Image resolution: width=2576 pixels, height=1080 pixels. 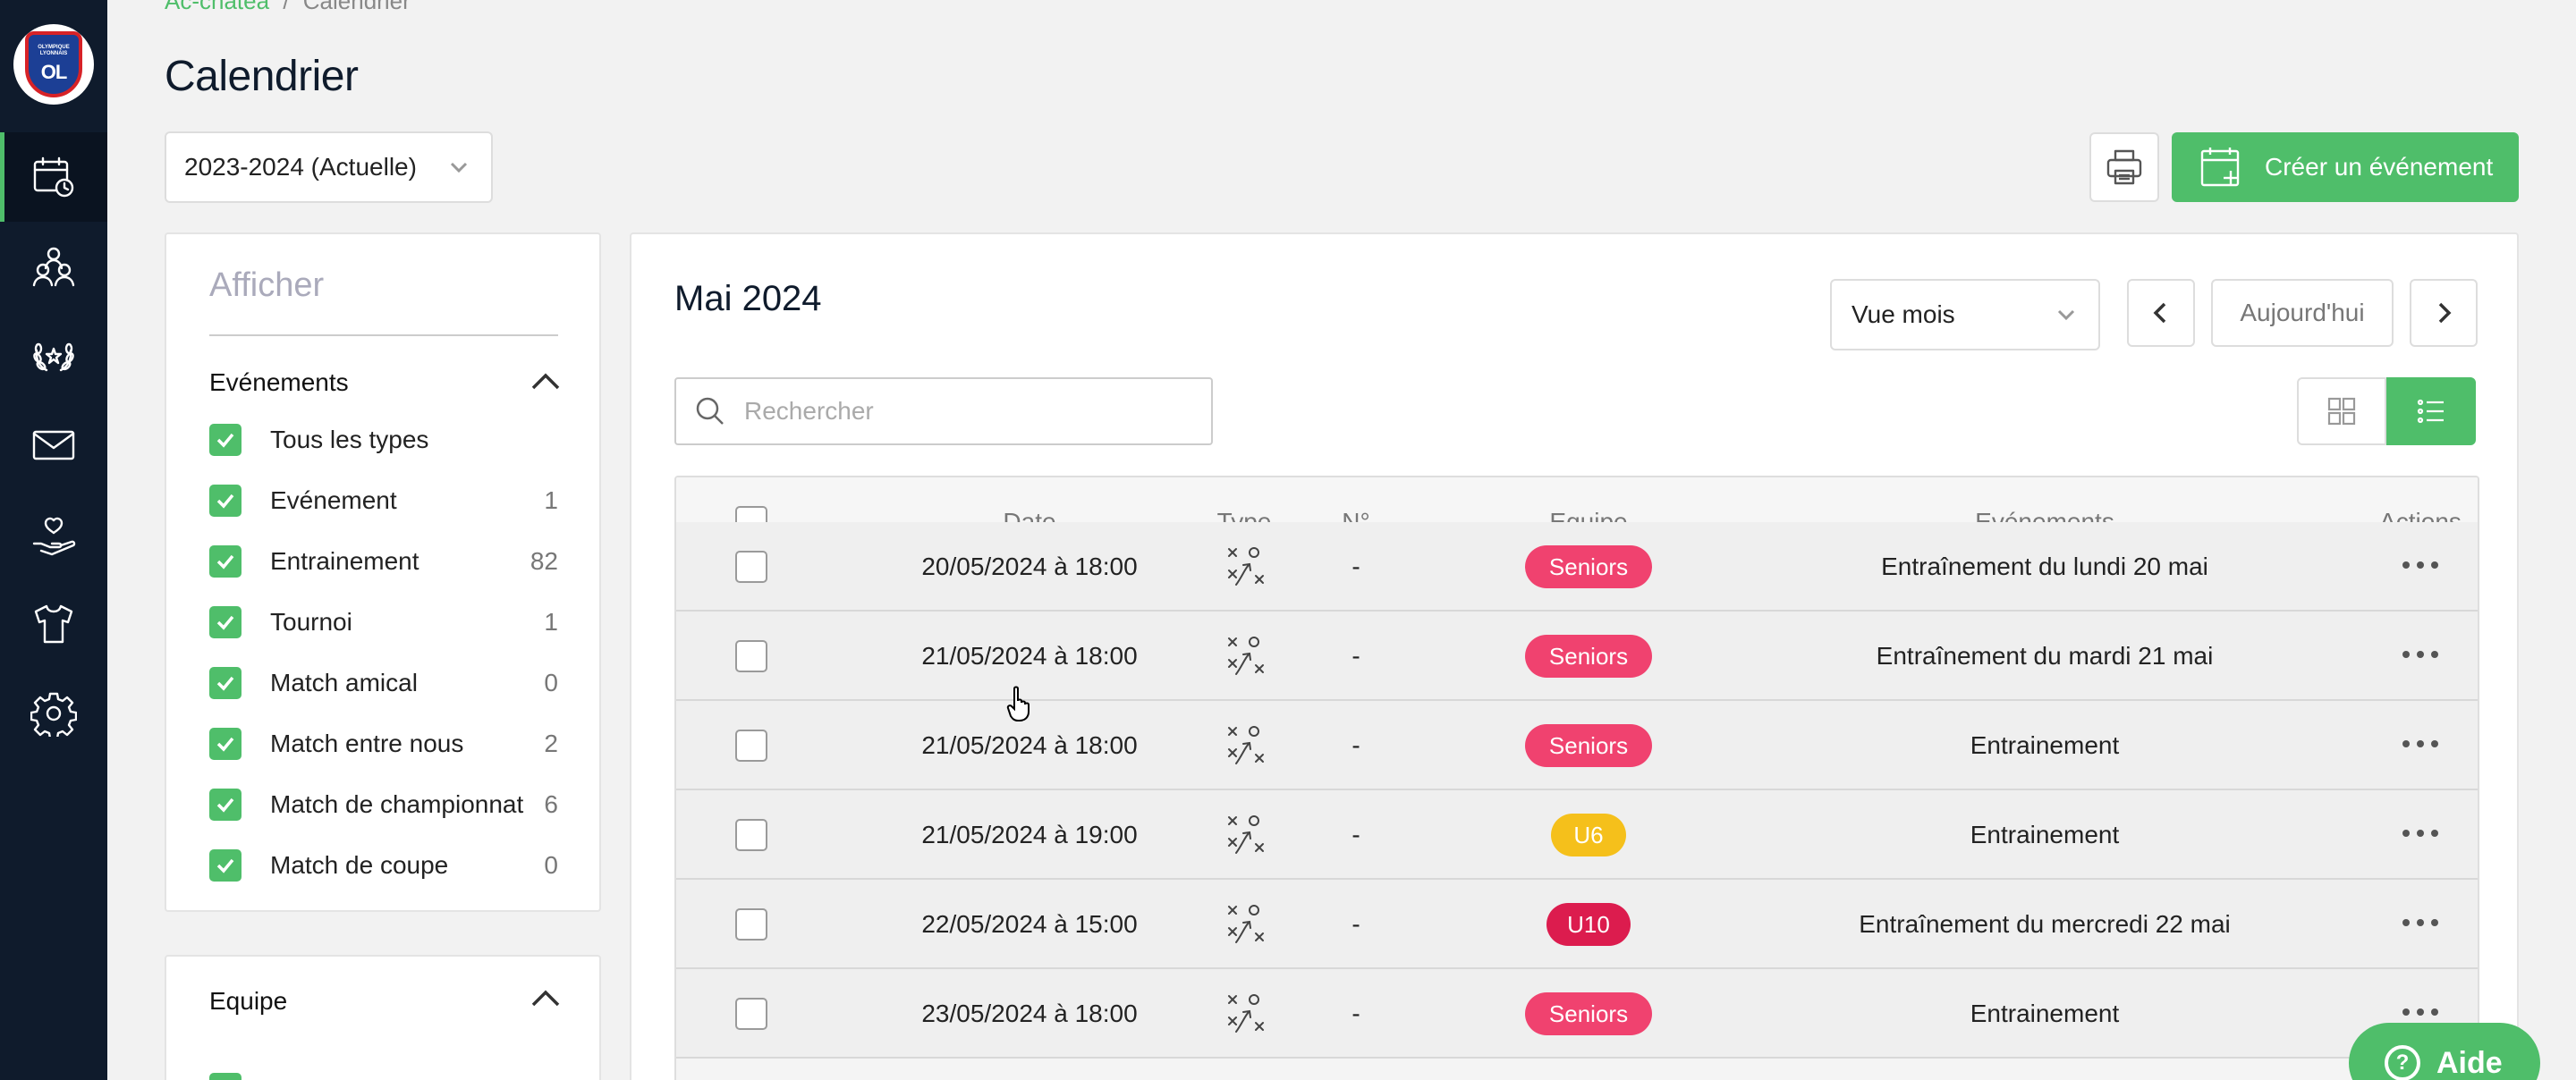 I want to click on calendar-plus-icon, so click(x=2220, y=167).